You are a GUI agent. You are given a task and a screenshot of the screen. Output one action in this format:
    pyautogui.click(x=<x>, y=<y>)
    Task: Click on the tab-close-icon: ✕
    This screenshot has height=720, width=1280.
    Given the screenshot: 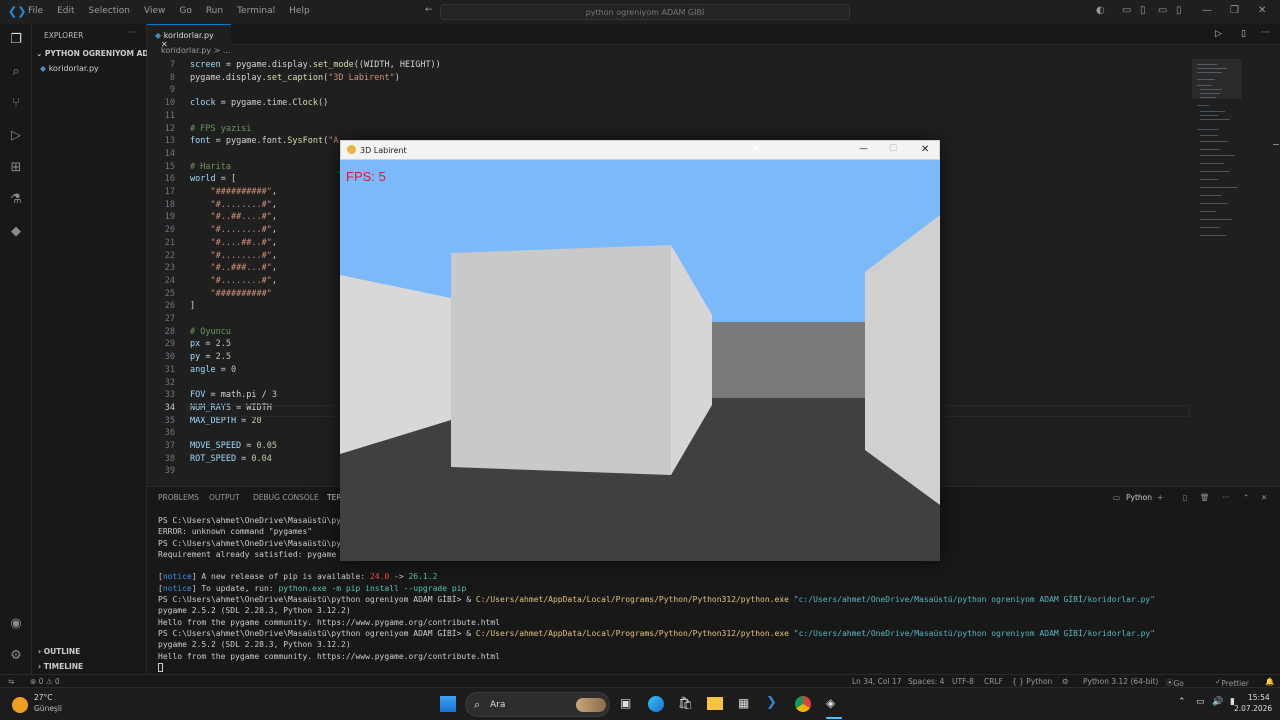 What is the action you would take?
    pyautogui.click(x=164, y=44)
    